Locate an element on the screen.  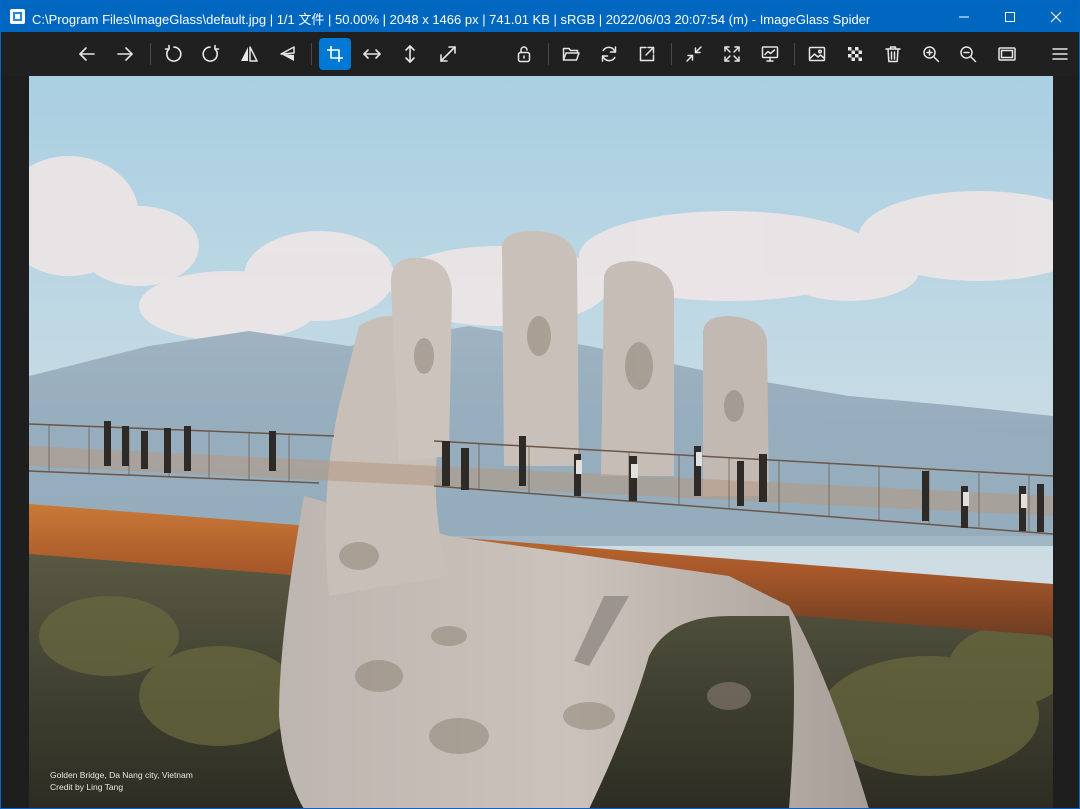
close-icon is located at coordinates (1056, 16).